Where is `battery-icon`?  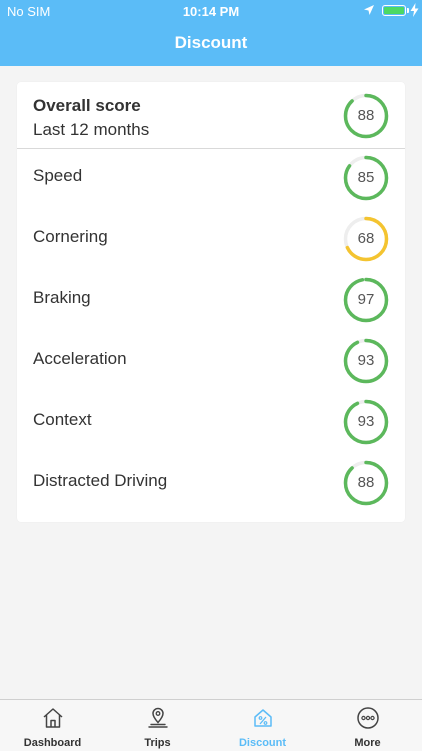
battery-icon is located at coordinates (394, 10).